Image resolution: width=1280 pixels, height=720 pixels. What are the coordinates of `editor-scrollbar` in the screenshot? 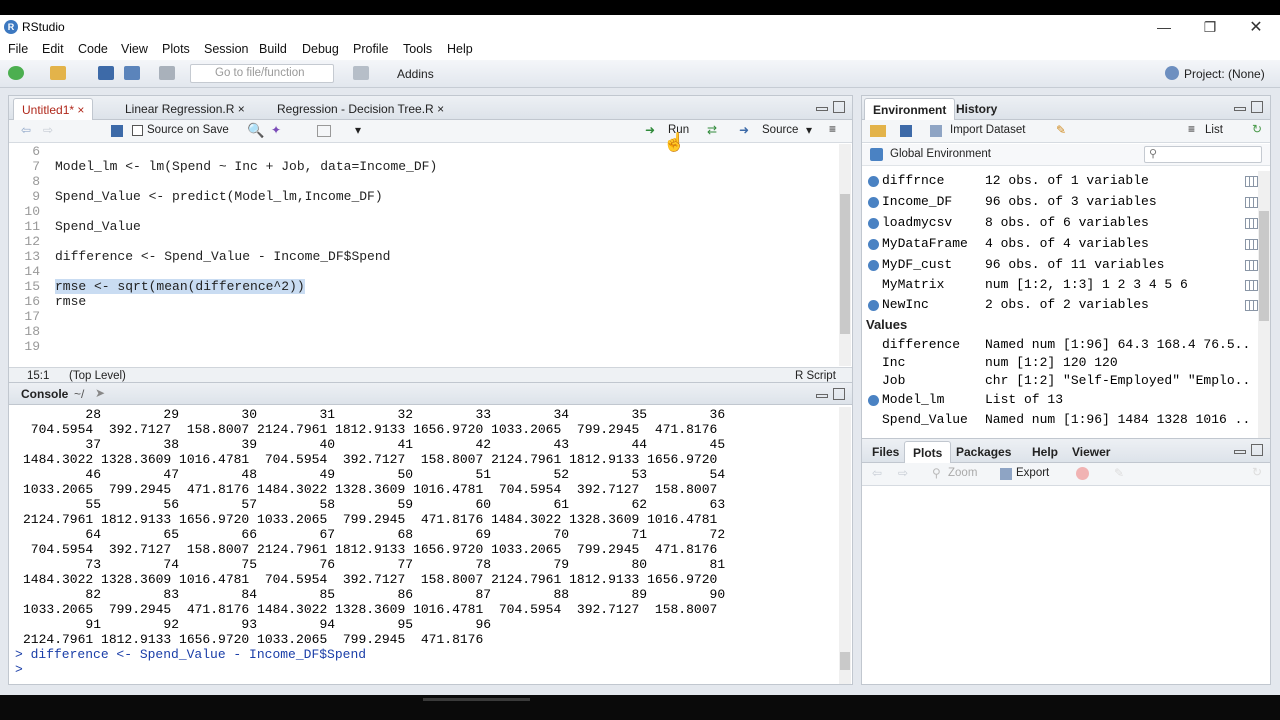 It's located at (845, 255).